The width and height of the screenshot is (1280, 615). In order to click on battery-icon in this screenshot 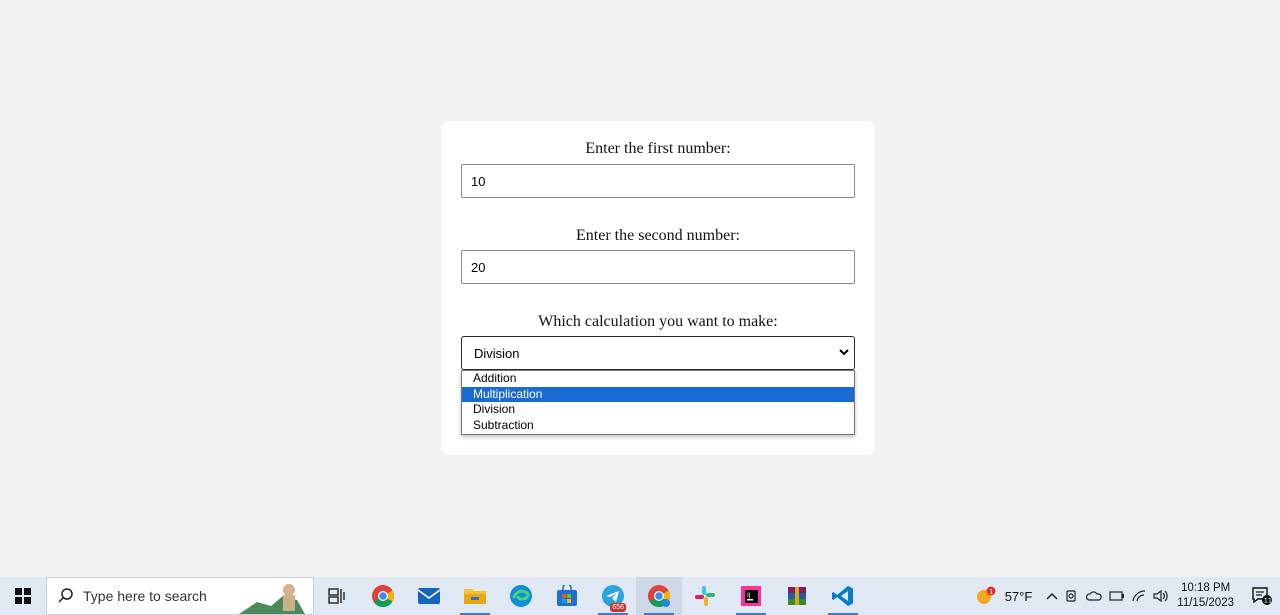, I will do `click(1117, 596)`.